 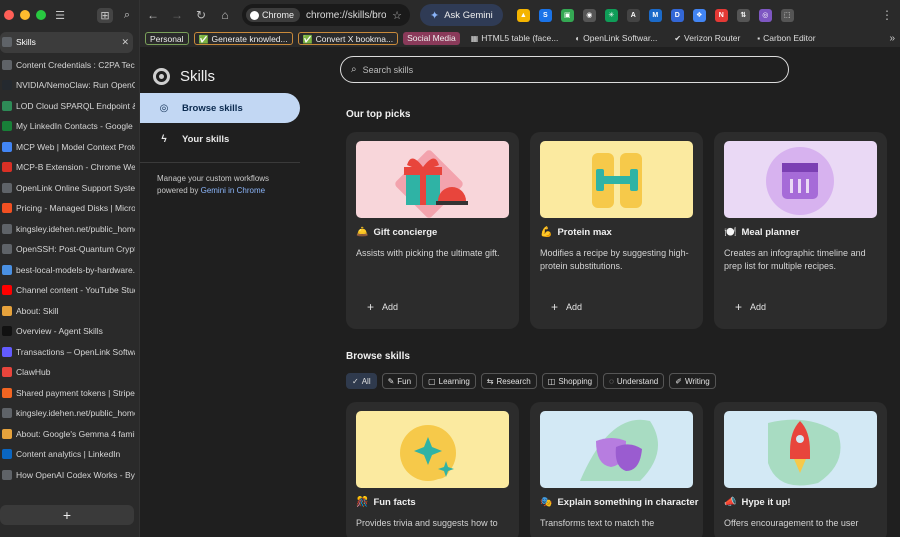 I want to click on tab-item: About: Google's Gemma 4 family, so click(x=69, y=434).